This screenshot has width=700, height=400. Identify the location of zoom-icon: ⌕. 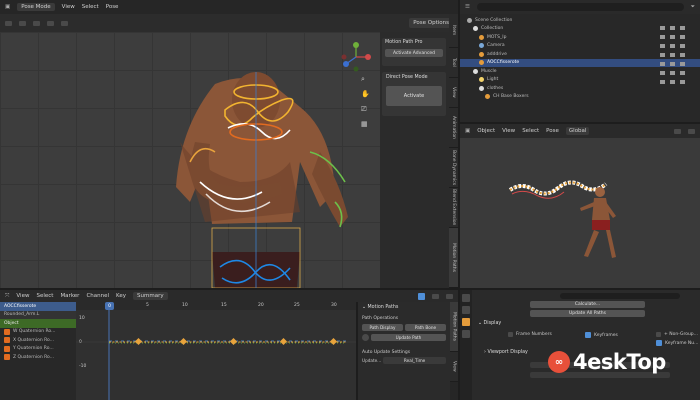
(366, 80).